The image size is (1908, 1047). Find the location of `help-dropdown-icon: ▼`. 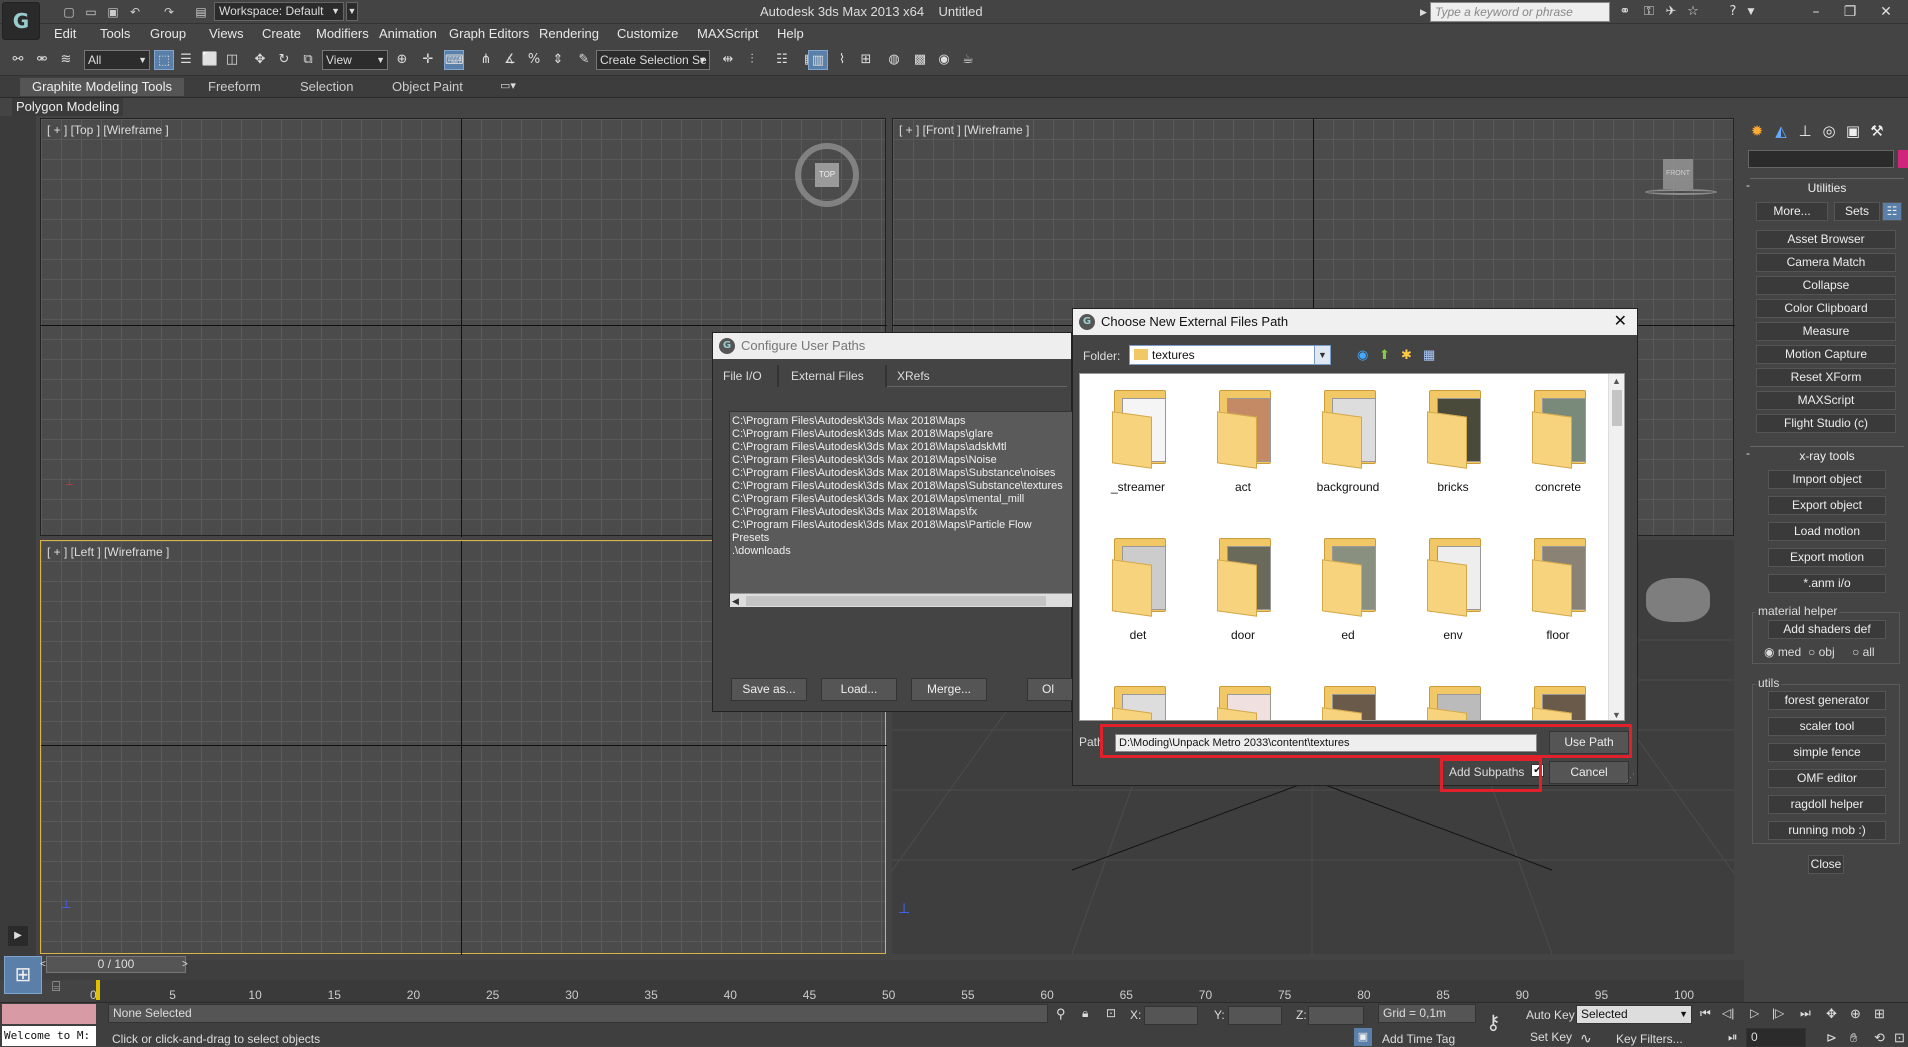

help-dropdown-icon: ▼ is located at coordinates (1751, 12).